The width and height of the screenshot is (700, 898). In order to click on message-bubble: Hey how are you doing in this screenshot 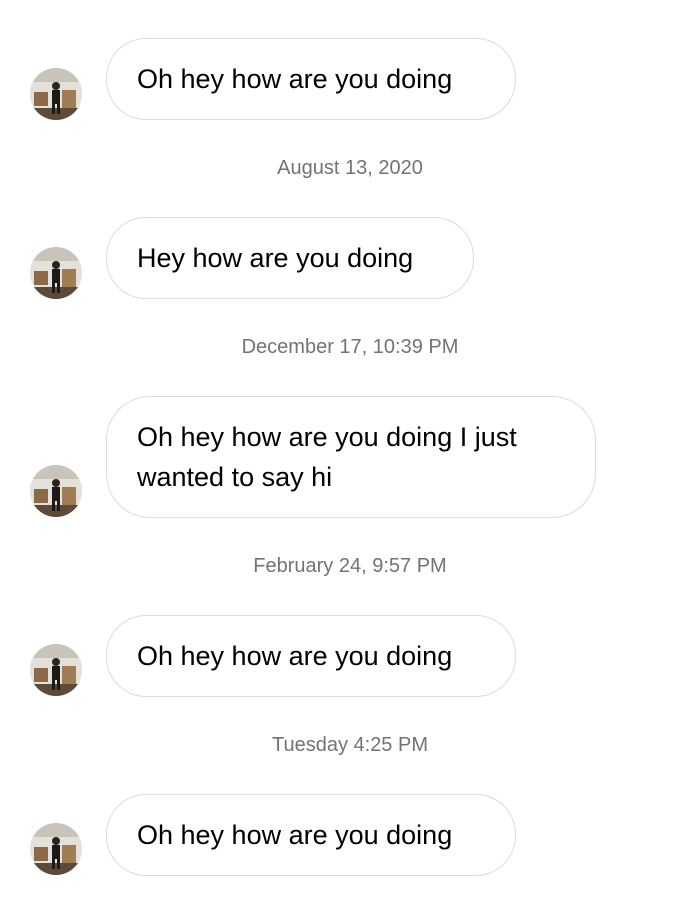, I will do `click(290, 258)`.